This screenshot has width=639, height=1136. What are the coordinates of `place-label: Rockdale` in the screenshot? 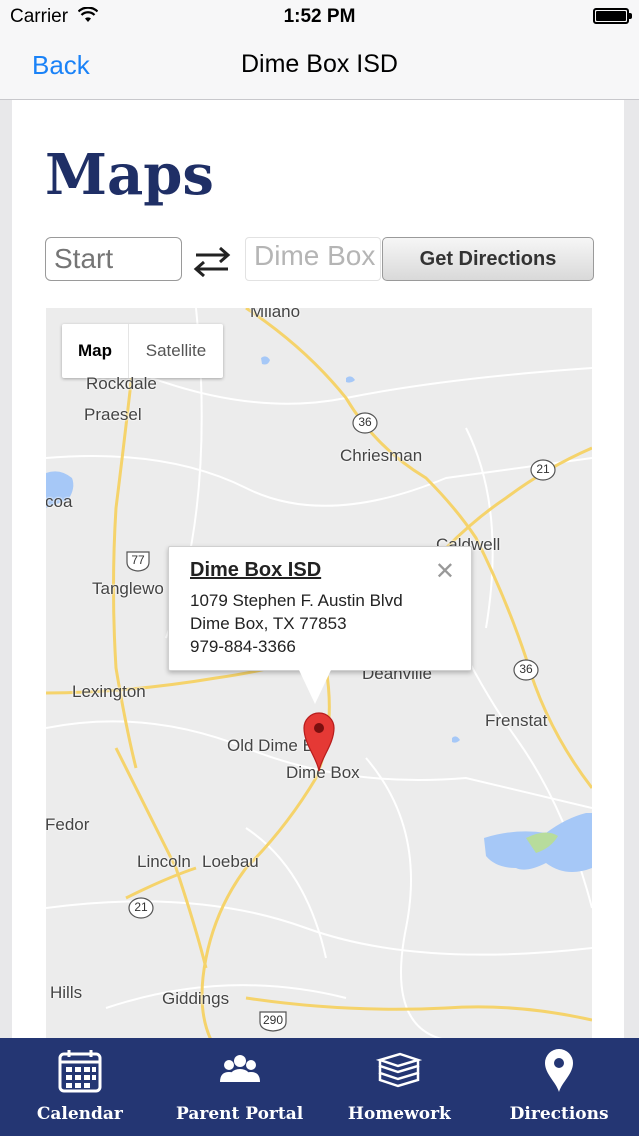 It's located at (121, 383).